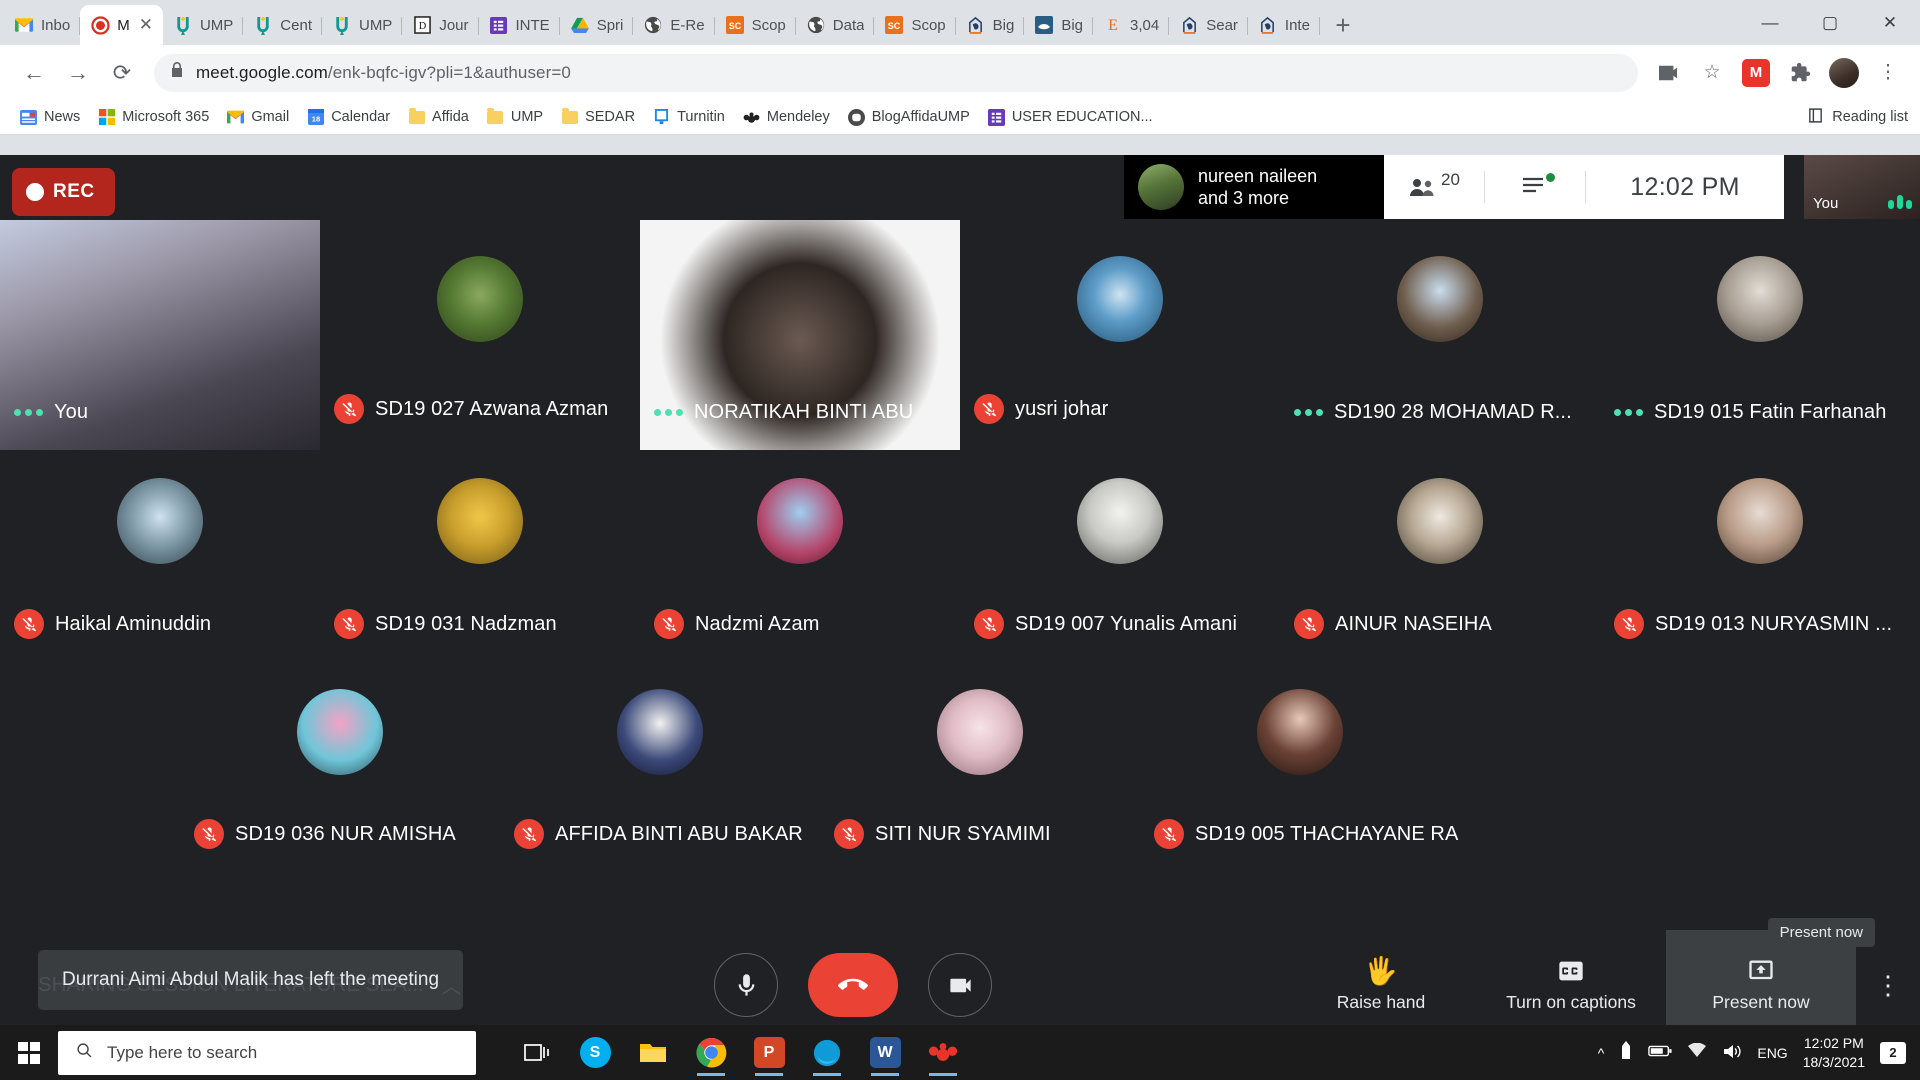  I want to click on participant-tile: SD19 015 Fatin Farhanah, so click(1760, 335).